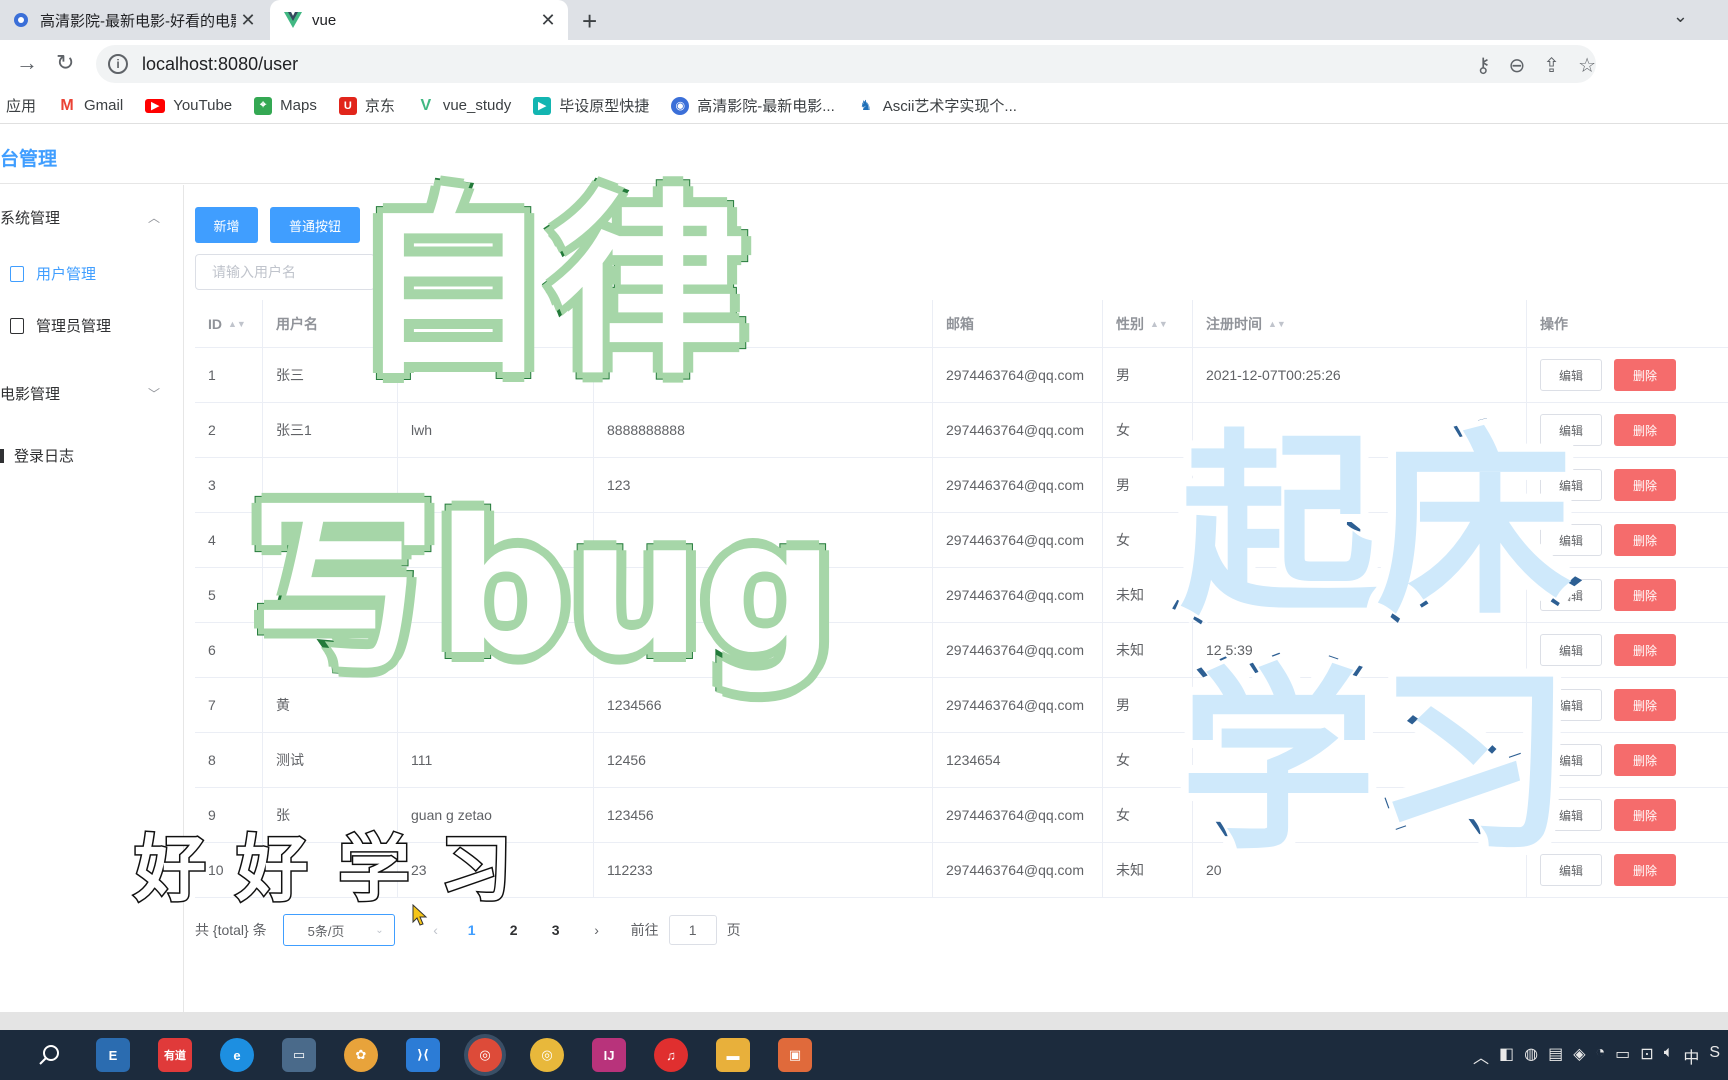 The image size is (1728, 1080). I want to click on share-icon: ⇪, so click(1551, 65).